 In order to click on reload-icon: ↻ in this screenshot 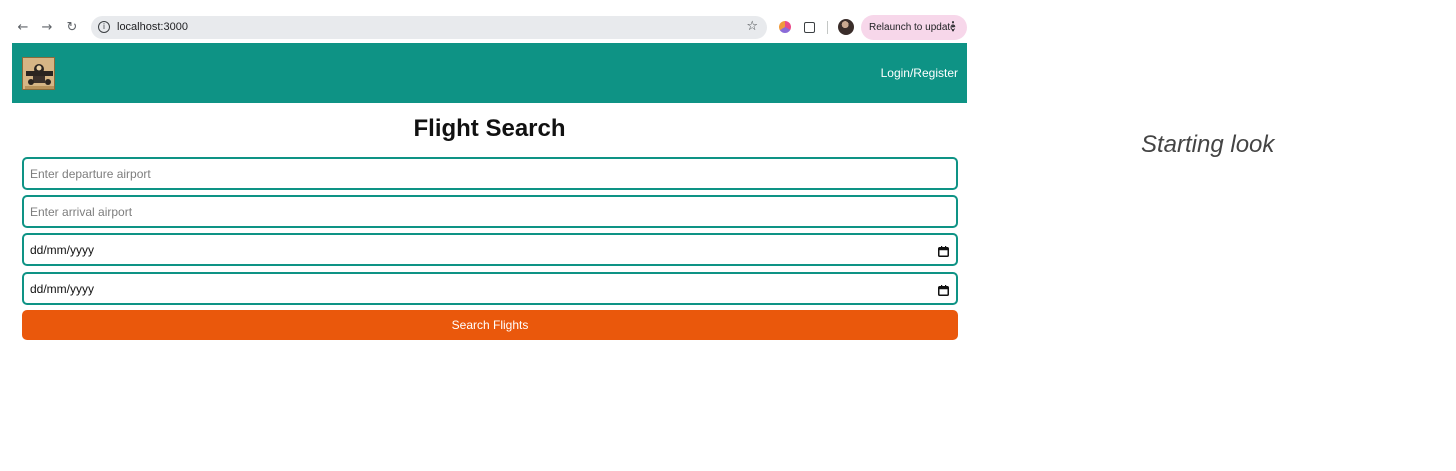, I will do `click(72, 27)`.